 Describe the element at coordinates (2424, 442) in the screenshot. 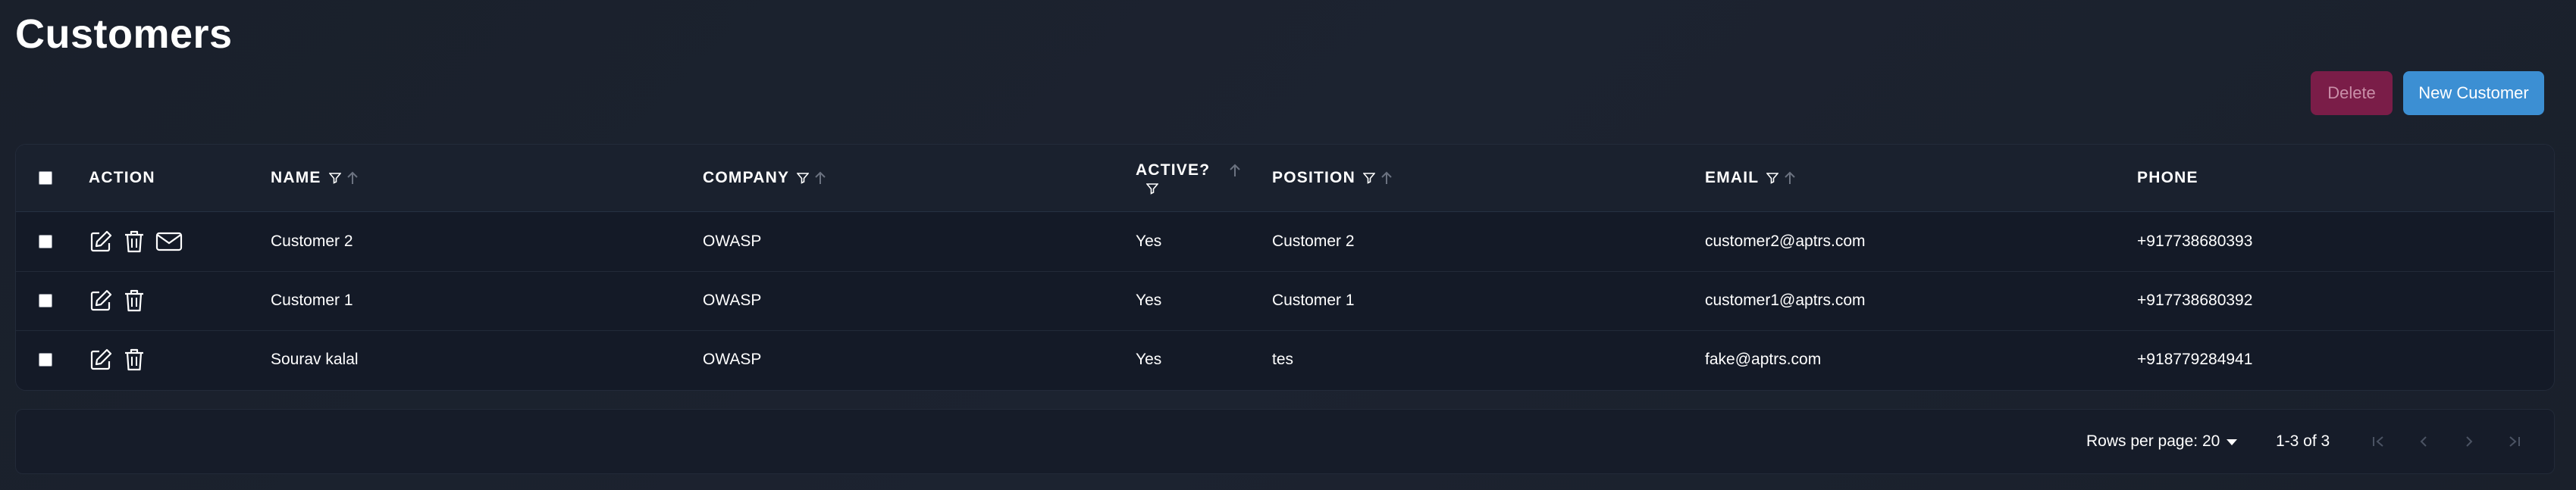

I see `prev-page-icon` at that location.